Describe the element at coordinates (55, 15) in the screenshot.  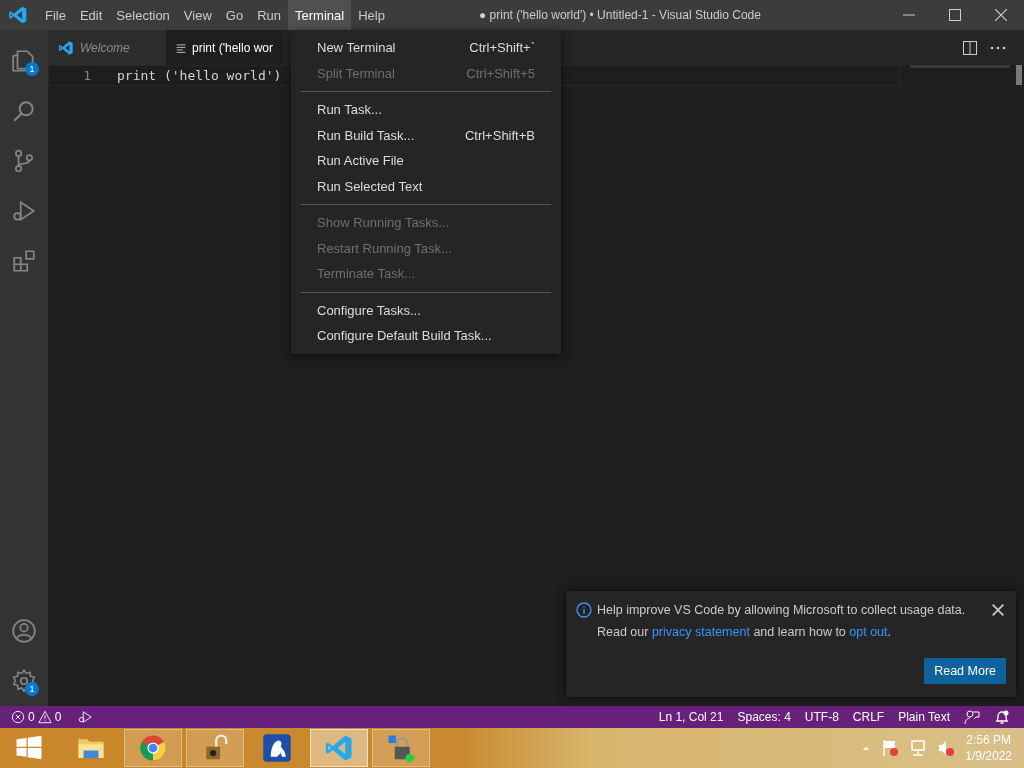
I see `menu-item: File` at that location.